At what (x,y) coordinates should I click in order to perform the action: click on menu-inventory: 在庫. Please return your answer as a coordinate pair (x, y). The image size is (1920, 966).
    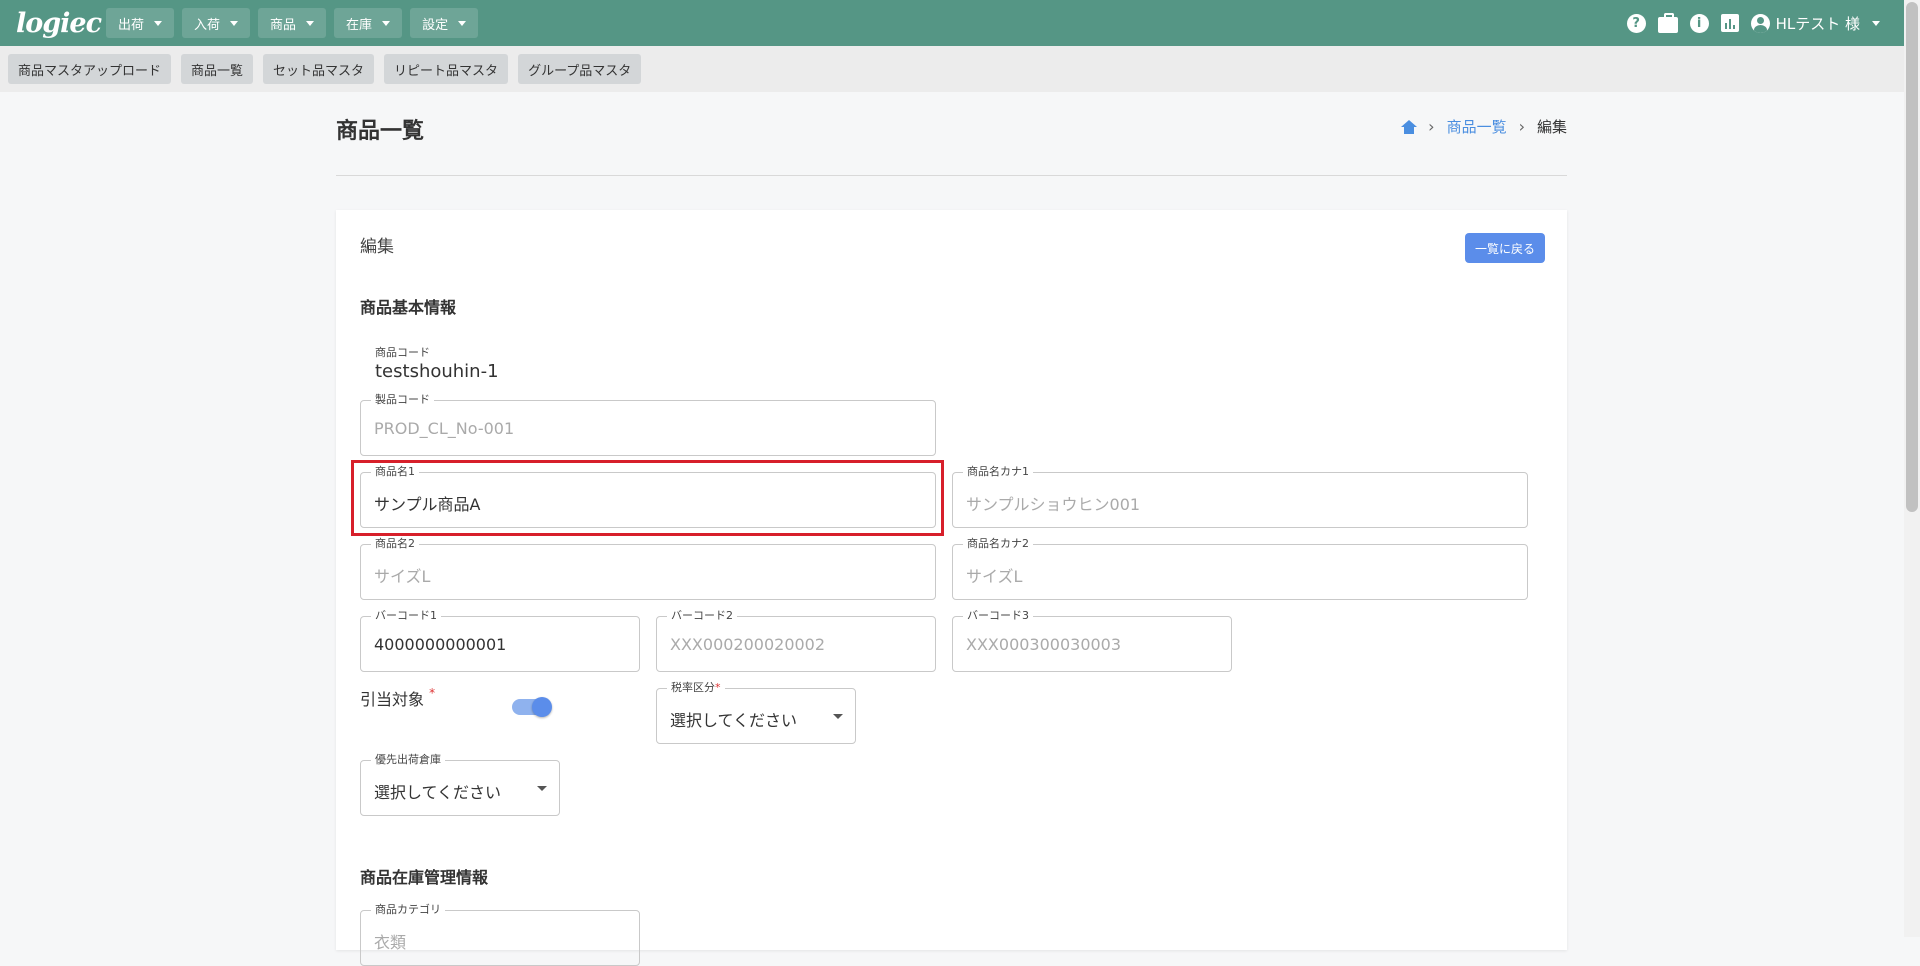
    Looking at the image, I should click on (368, 23).